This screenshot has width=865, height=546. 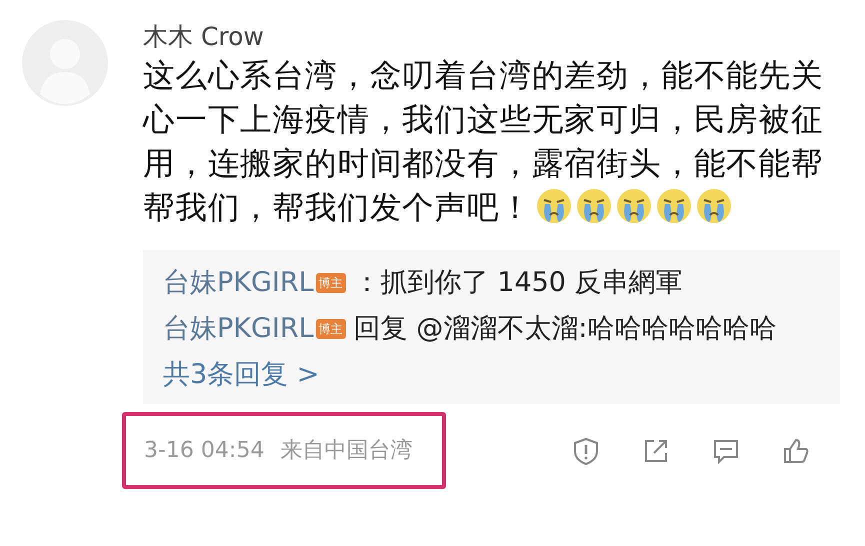 What do you see at coordinates (493, 37) in the screenshot?
I see `username: 木木 Crow` at bounding box center [493, 37].